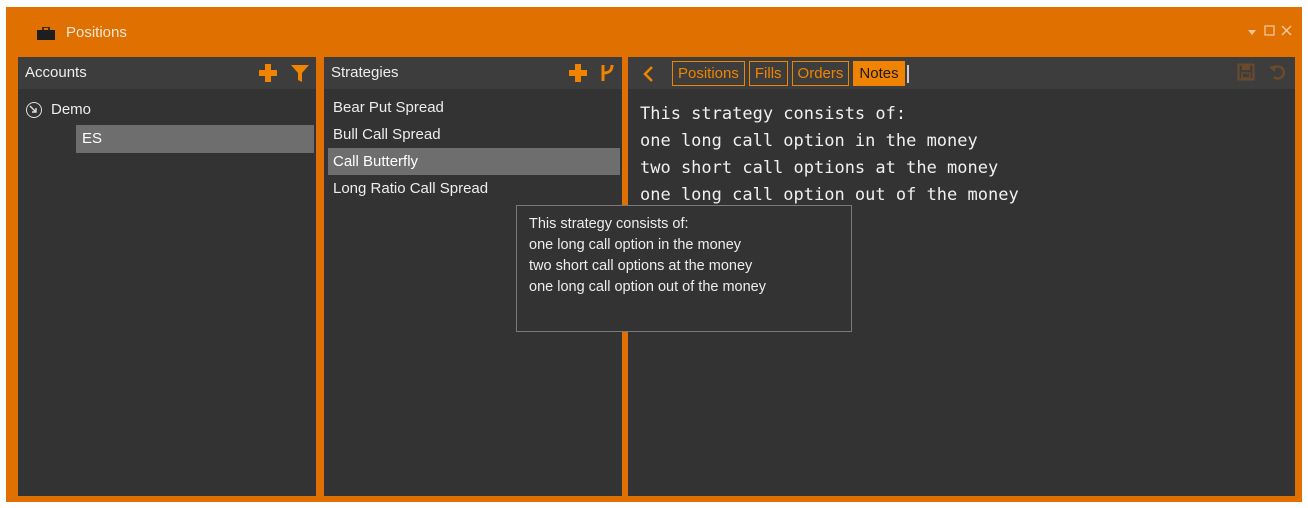 Image resolution: width=1308 pixels, height=508 pixels. Describe the element at coordinates (819, 168) in the screenshot. I see `notes-line: two short call options at the money` at that location.